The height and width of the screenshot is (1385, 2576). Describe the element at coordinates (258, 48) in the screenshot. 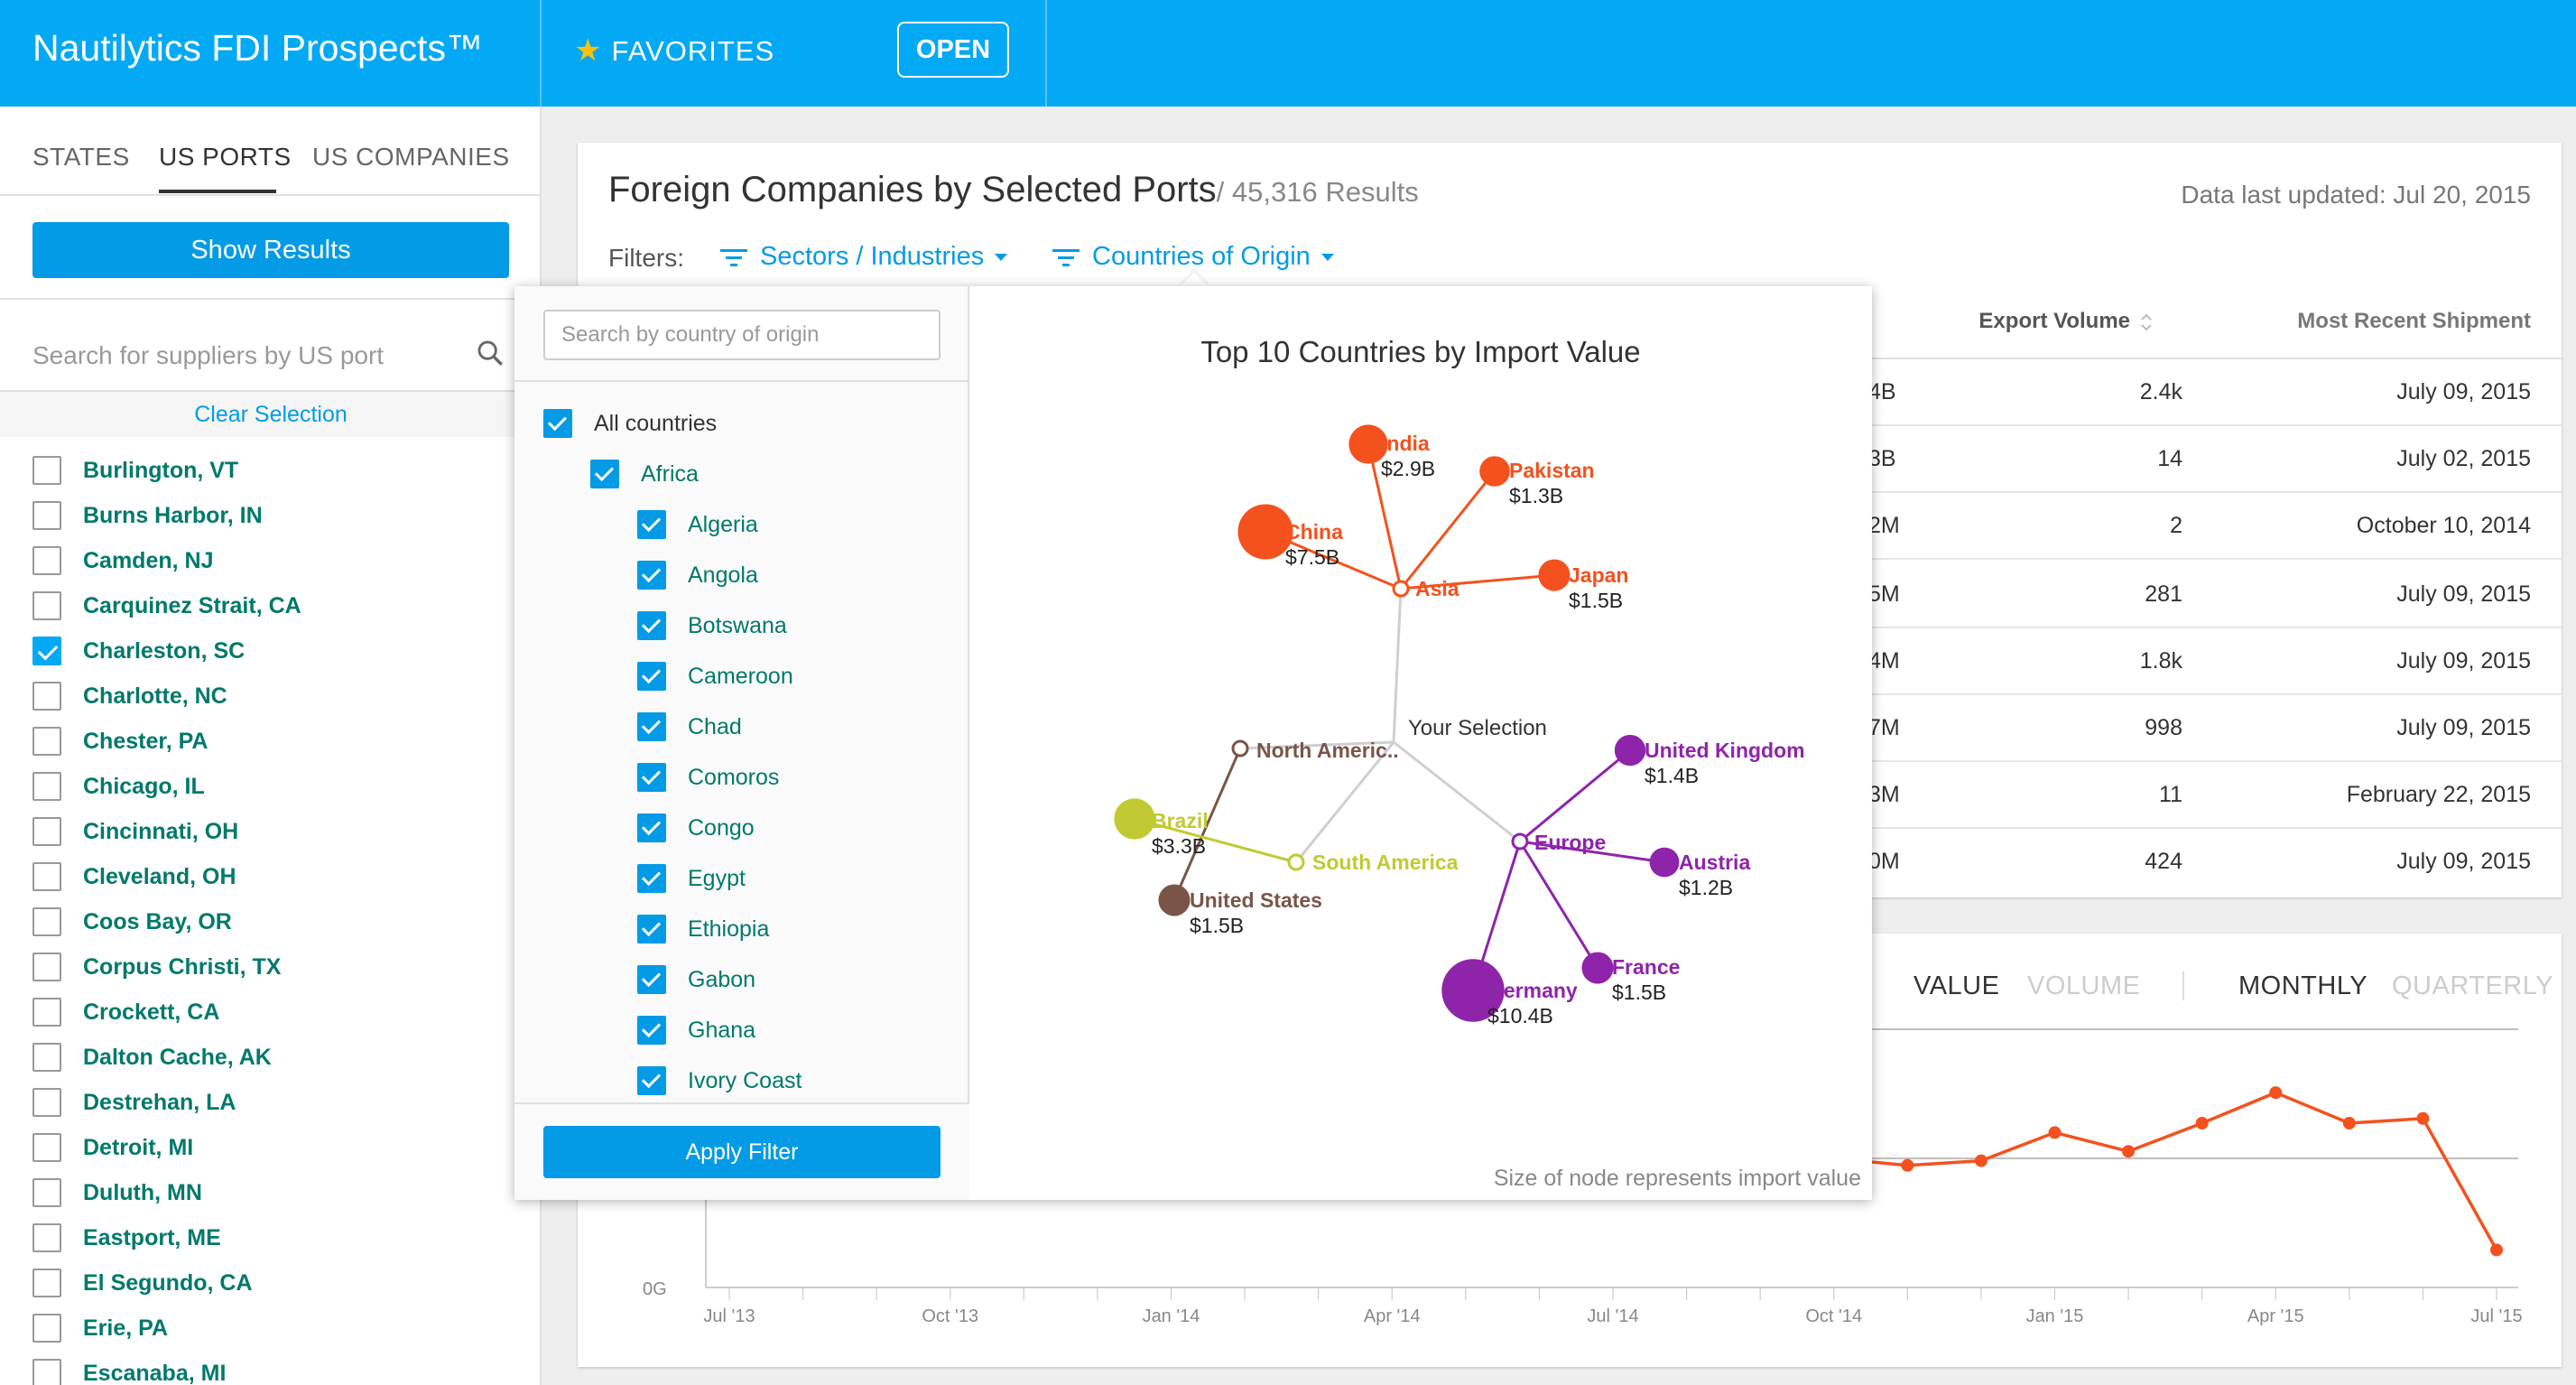

I see `app-title: Nautilytics FDI Prospects™` at that location.